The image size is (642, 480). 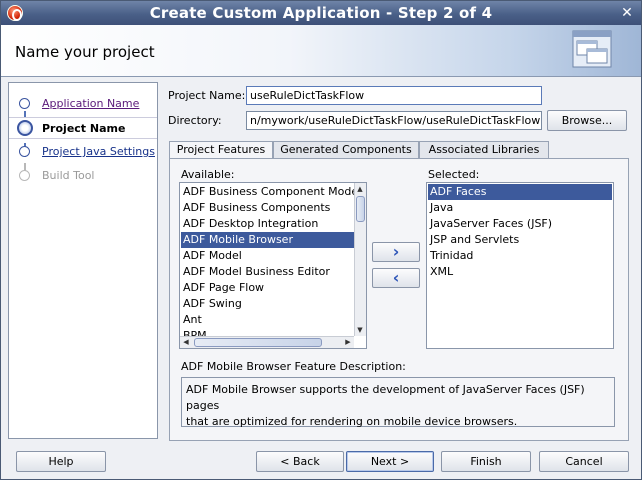 What do you see at coordinates (360, 259) in the screenshot?
I see `vertical-scrollbar: ▲ ▼` at bounding box center [360, 259].